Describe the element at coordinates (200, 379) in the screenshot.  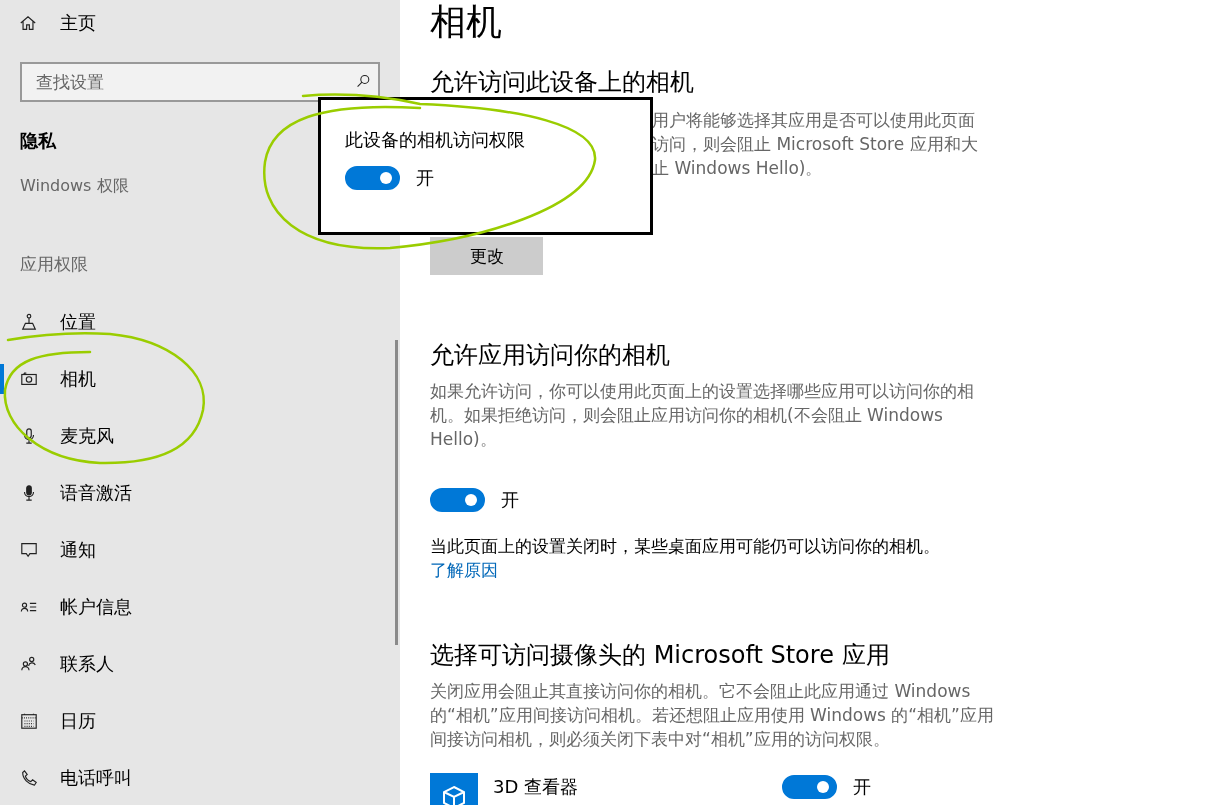
I see `sidebar-item: 相机` at that location.